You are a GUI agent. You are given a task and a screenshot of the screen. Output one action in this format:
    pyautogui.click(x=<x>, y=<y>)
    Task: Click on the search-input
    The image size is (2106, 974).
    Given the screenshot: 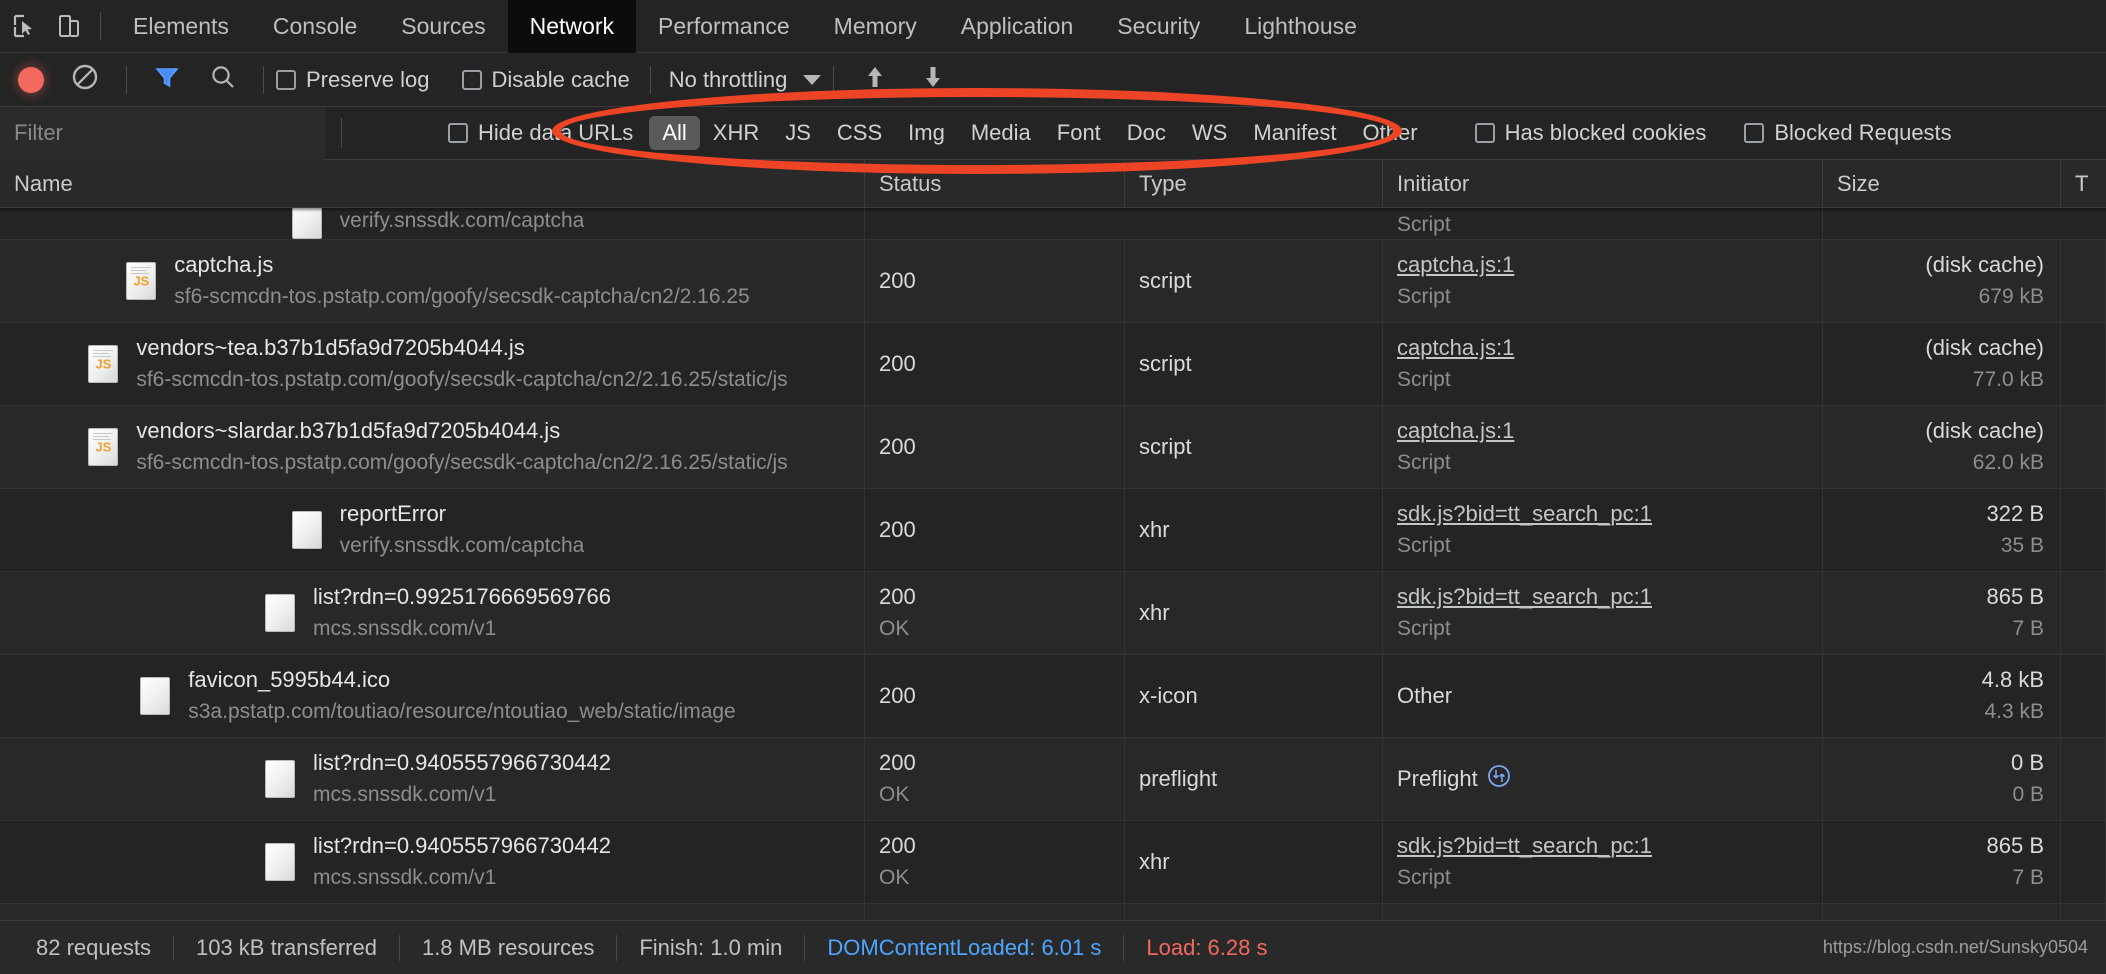 What is the action you would take?
    pyautogui.click(x=162, y=133)
    